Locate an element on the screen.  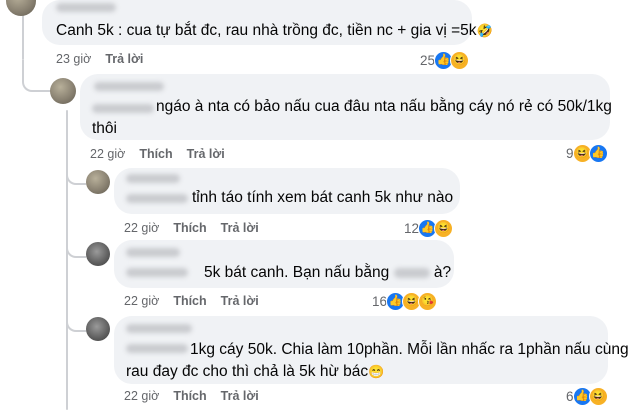
reaction-count: 12 is located at coordinates (412, 228).